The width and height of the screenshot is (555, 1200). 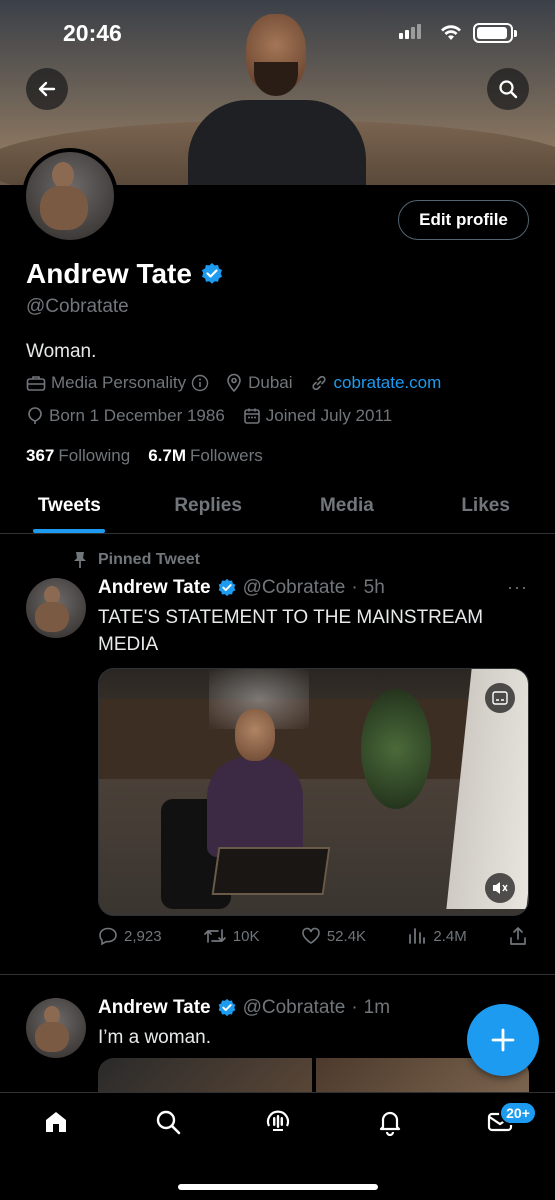 I want to click on tweet-text: I’m a woman., so click(x=154, y=1037).